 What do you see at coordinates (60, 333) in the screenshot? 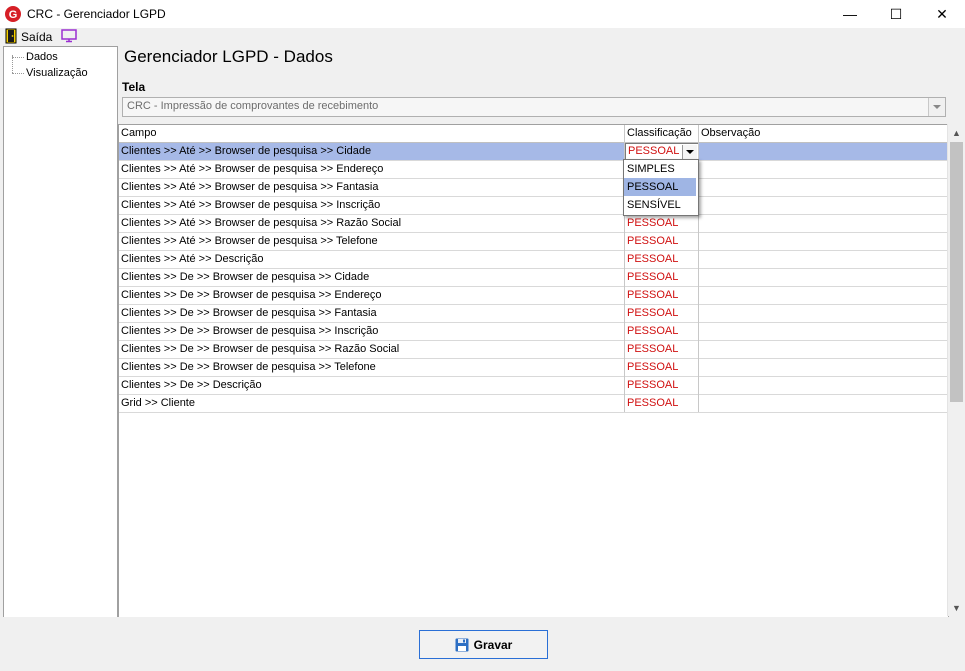
I see `navigation-tree: Dados Visualização` at bounding box center [60, 333].